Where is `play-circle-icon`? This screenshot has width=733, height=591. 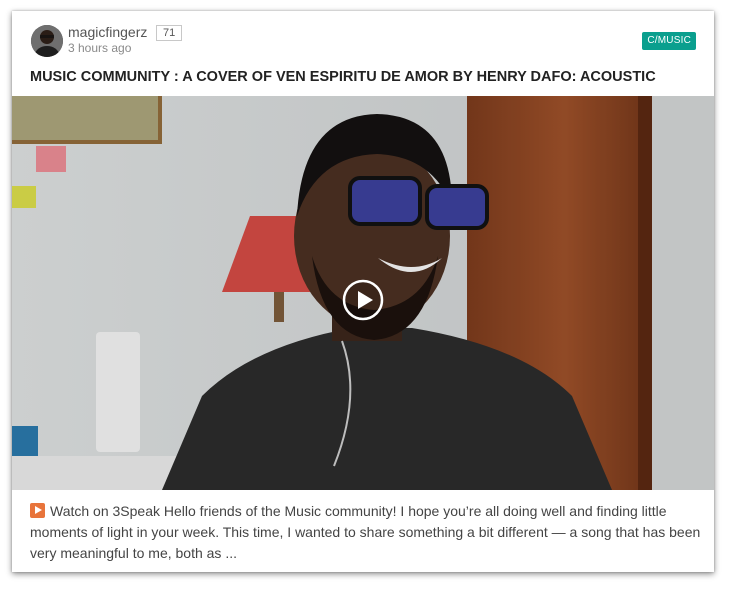 play-circle-icon is located at coordinates (363, 300).